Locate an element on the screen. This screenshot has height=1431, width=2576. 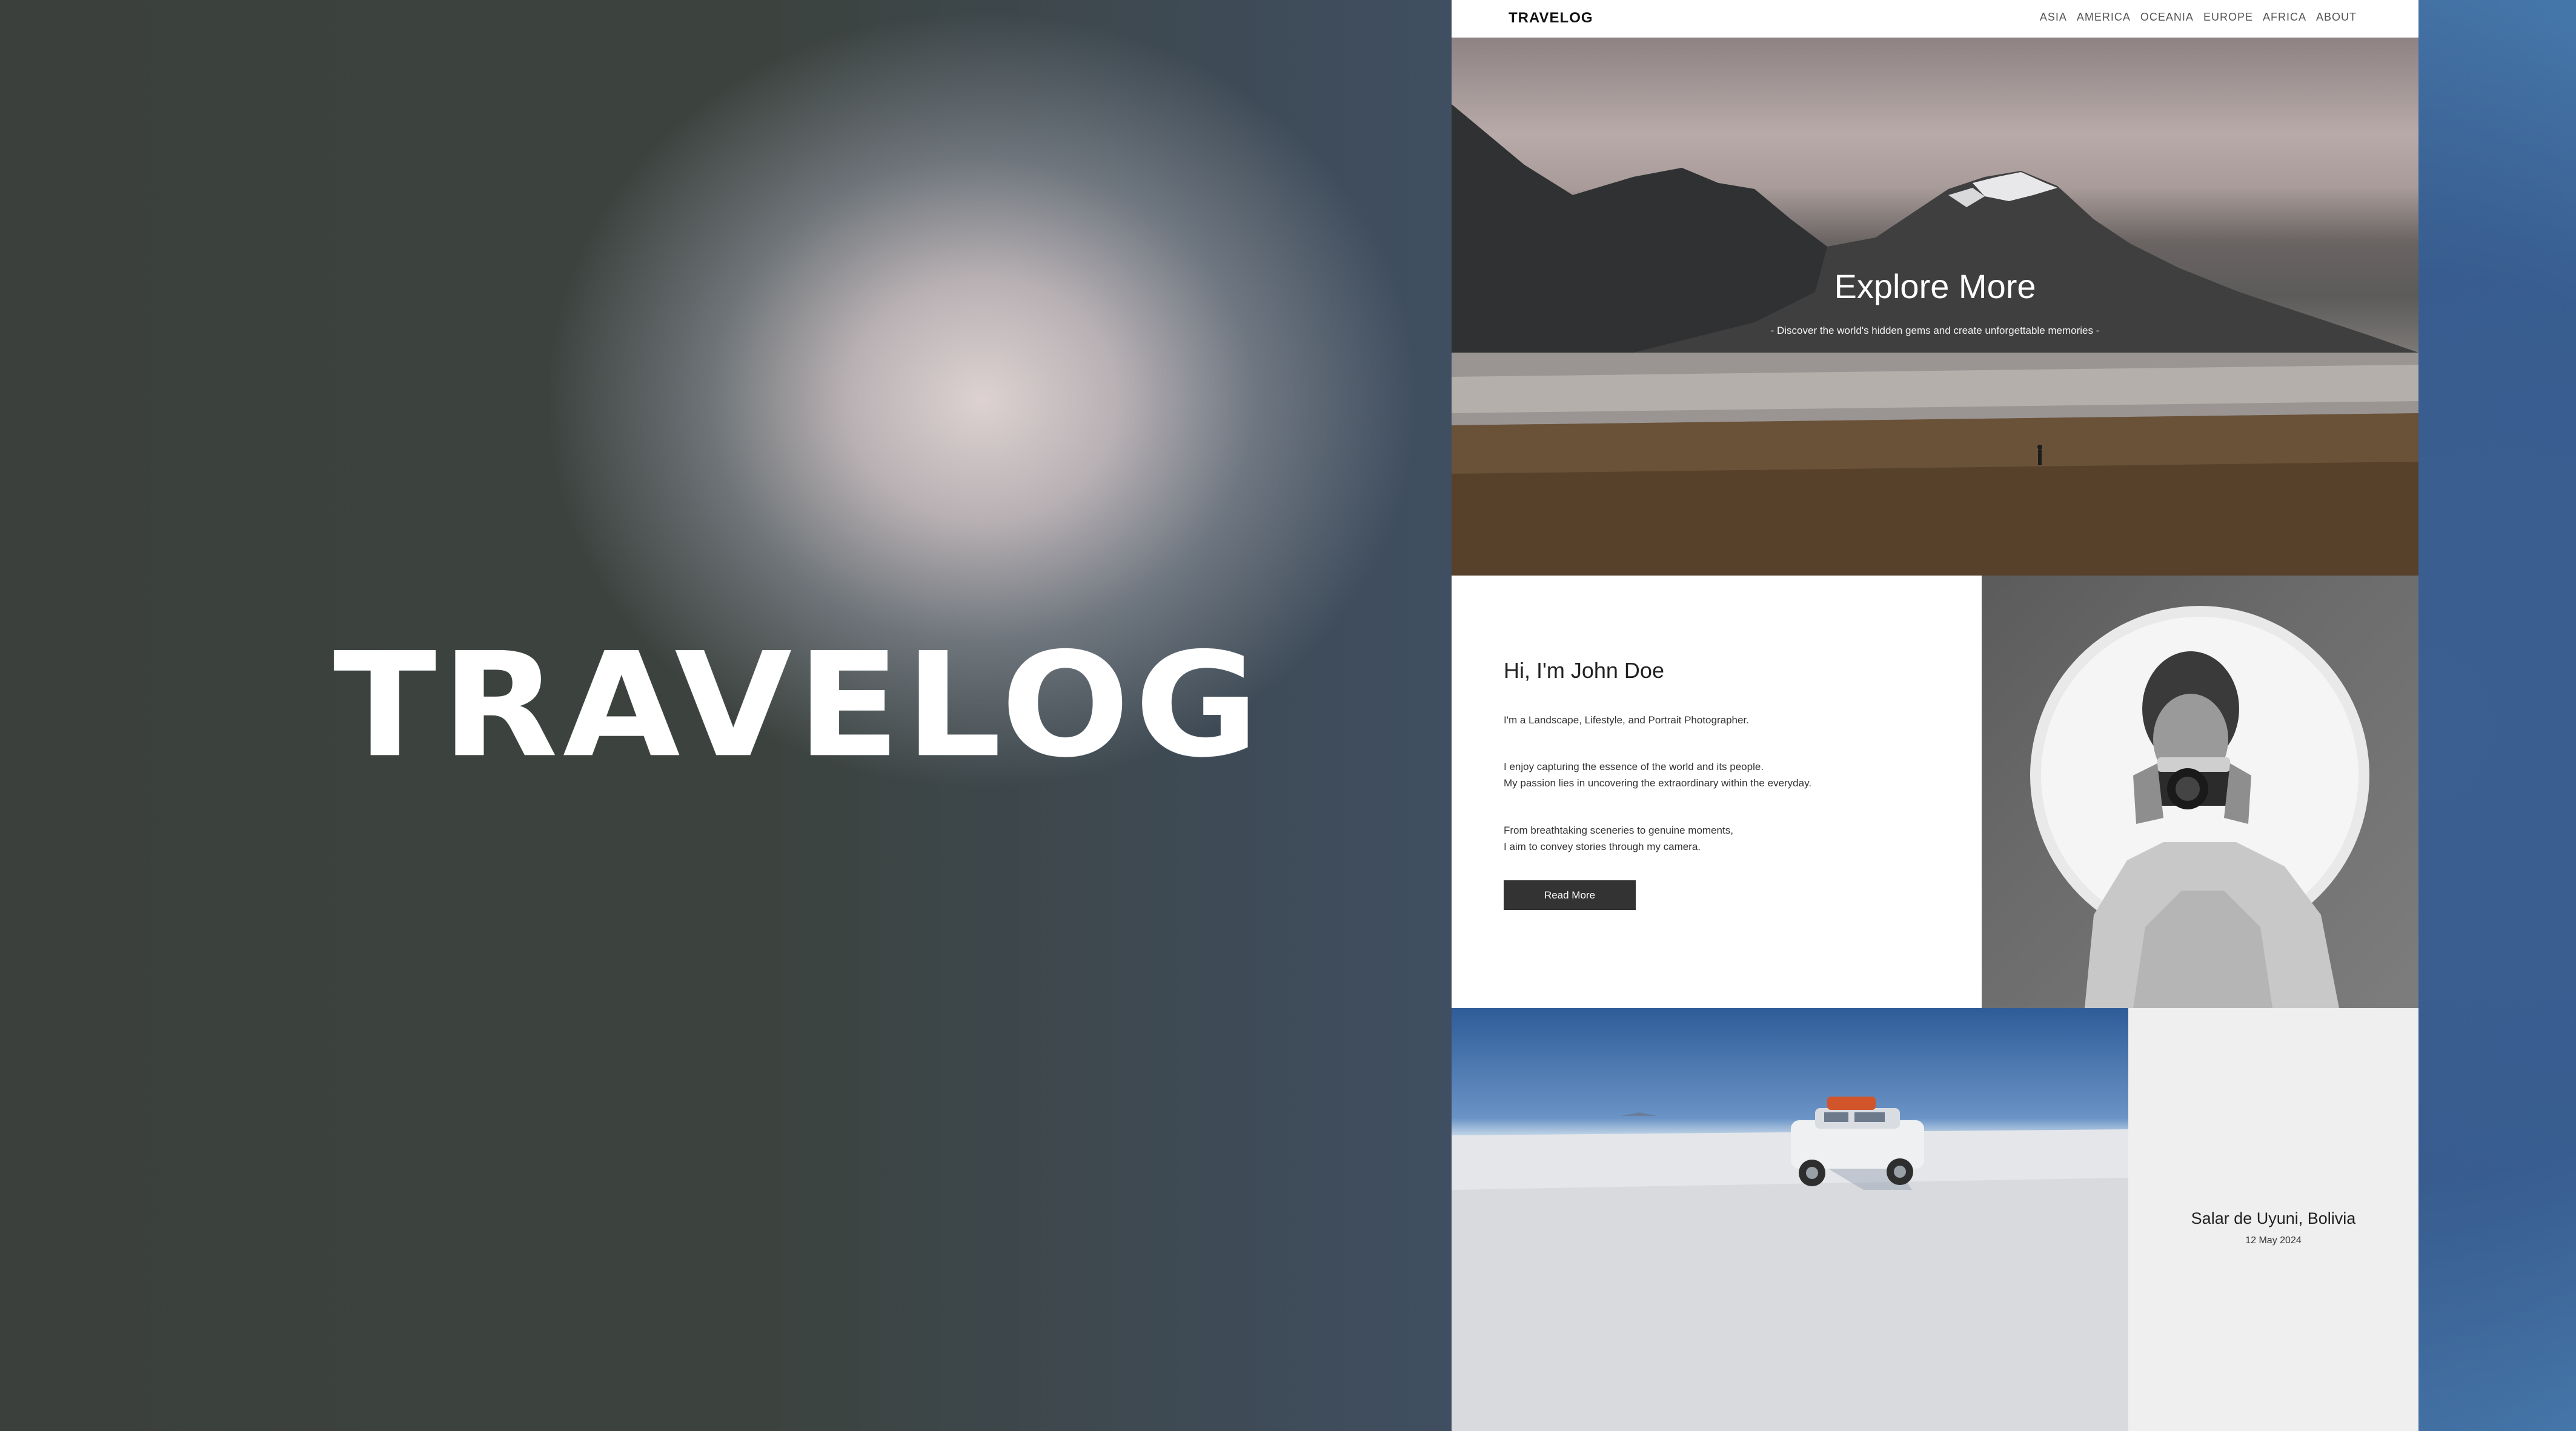
mountain-lake-photo is located at coordinates (1935, 340).